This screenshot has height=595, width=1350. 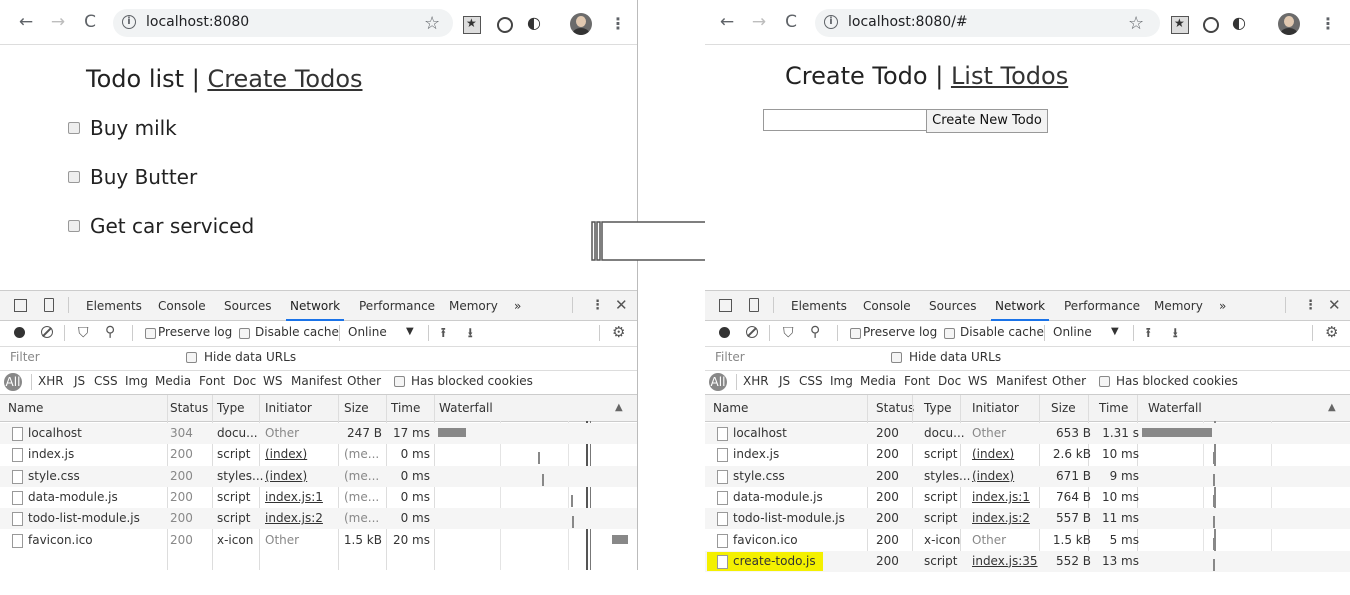 What do you see at coordinates (283, 23) in the screenshot?
I see `address-bar: i localhost:8080` at bounding box center [283, 23].